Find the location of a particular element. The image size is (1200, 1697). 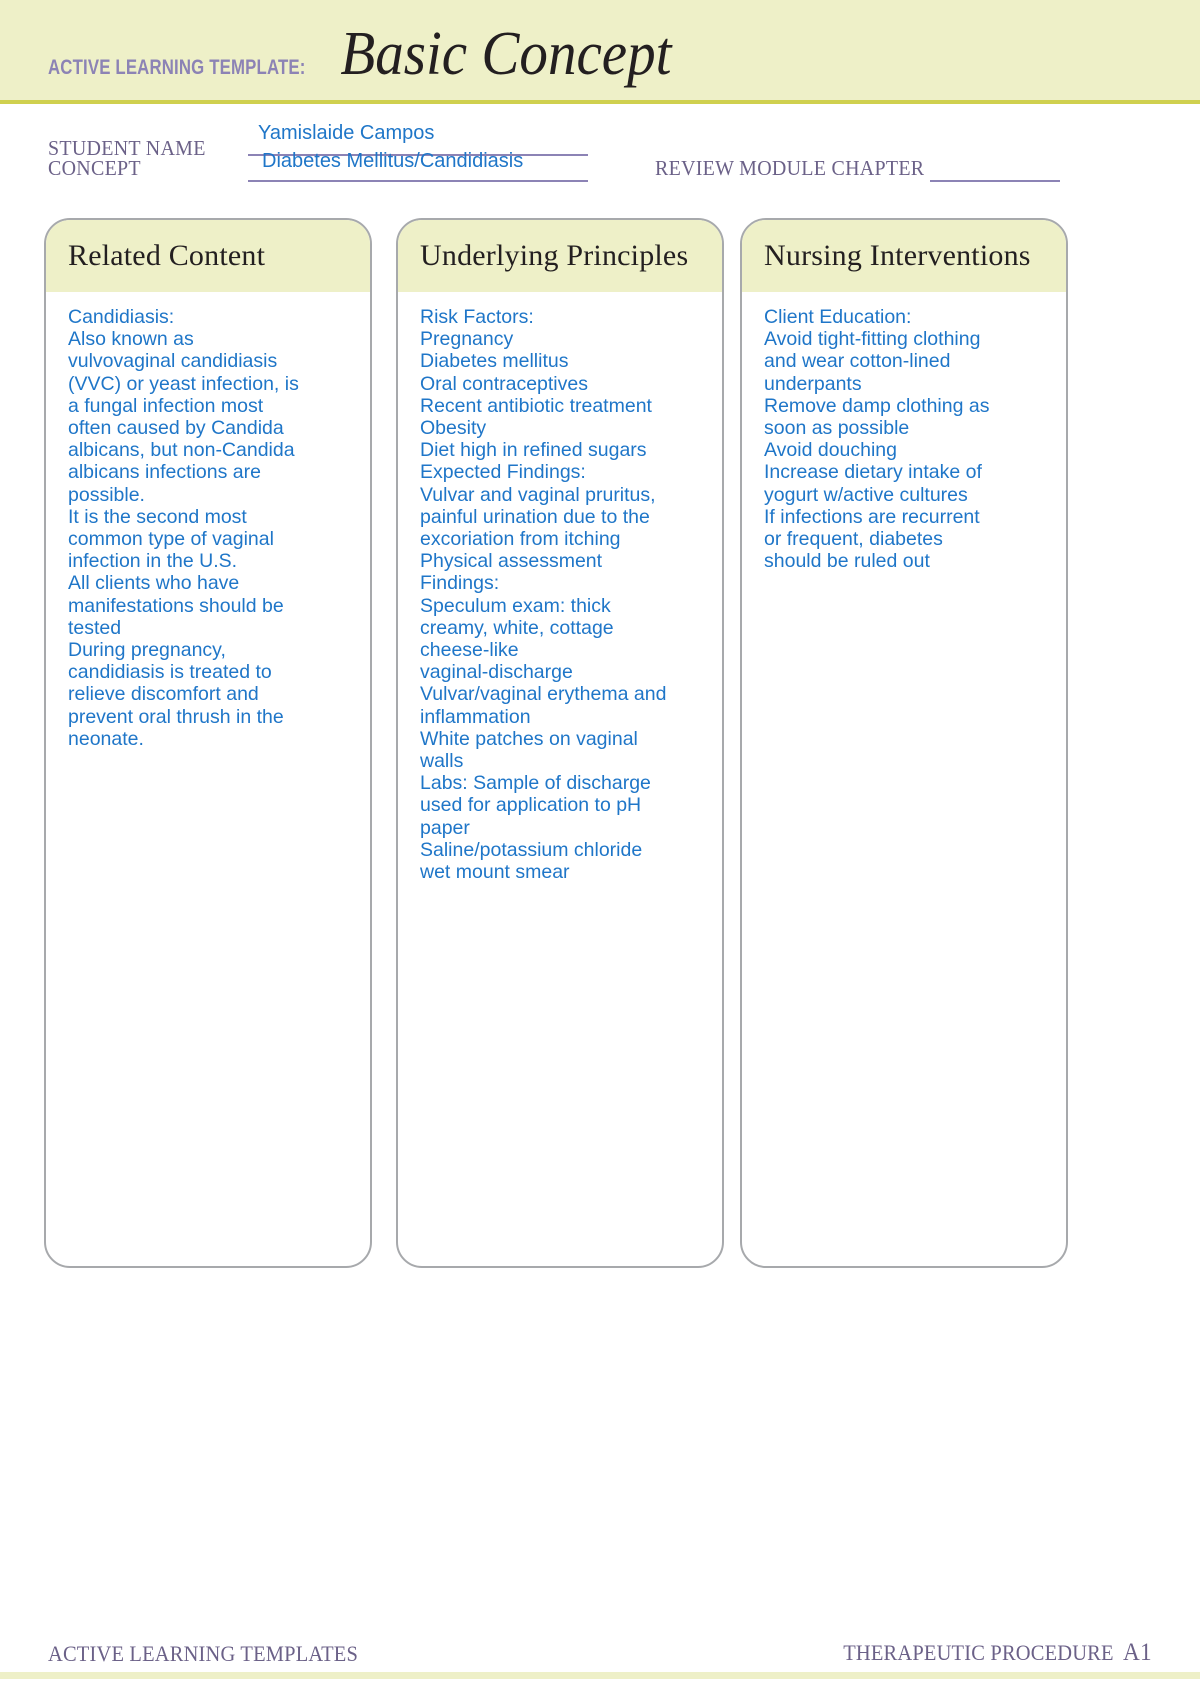

template-type-label: ACTIVE LEARNING TEMPLATE: is located at coordinates (177, 67).